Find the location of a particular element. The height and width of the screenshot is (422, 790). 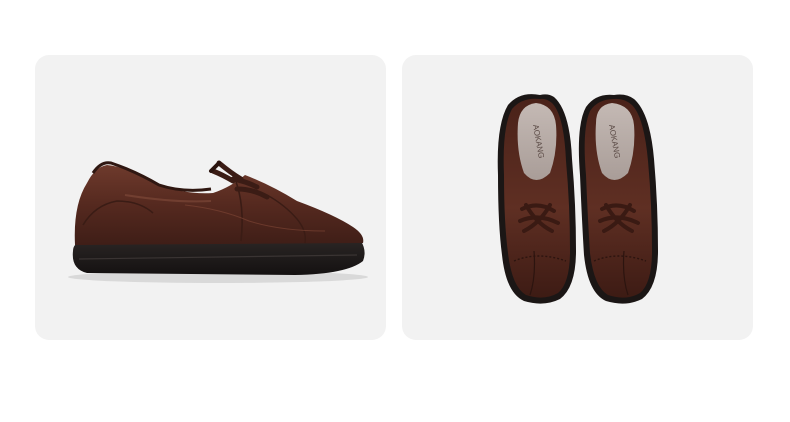

shoe-side-view-image is located at coordinates (218, 221).